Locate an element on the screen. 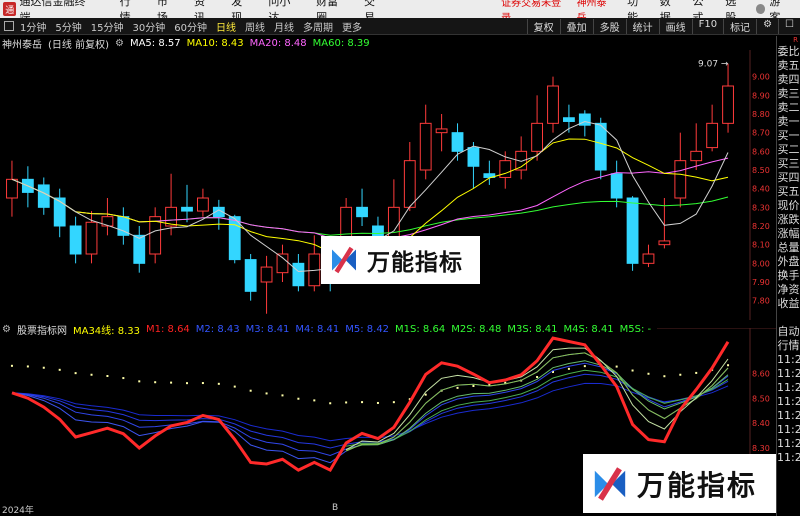  side-panel-item: 委比 is located at coordinates (788, 51).